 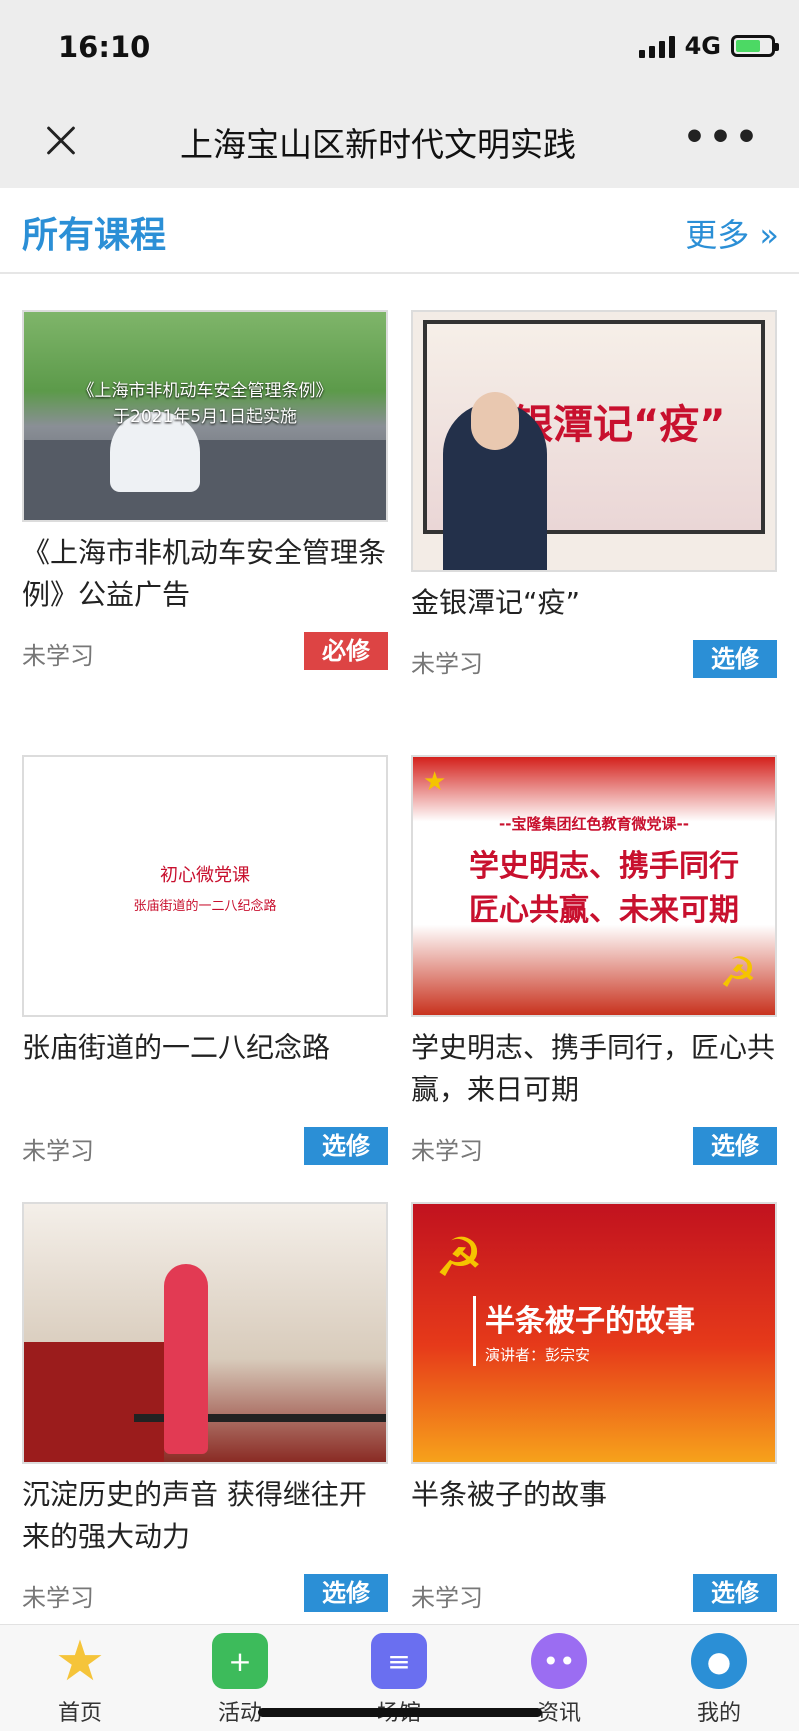 What do you see at coordinates (718, 1713) in the screenshot?
I see `tab-label: 我的` at bounding box center [718, 1713].